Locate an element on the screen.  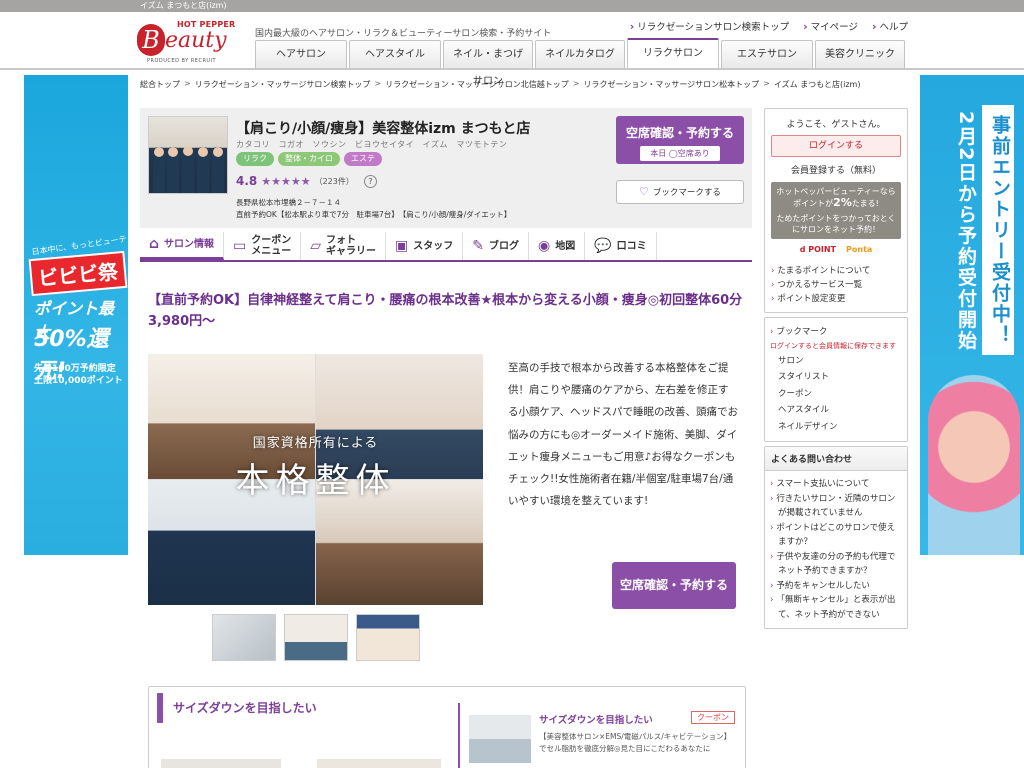
tab-esthetic-salon: エステサロン is located at coordinates (767, 54).